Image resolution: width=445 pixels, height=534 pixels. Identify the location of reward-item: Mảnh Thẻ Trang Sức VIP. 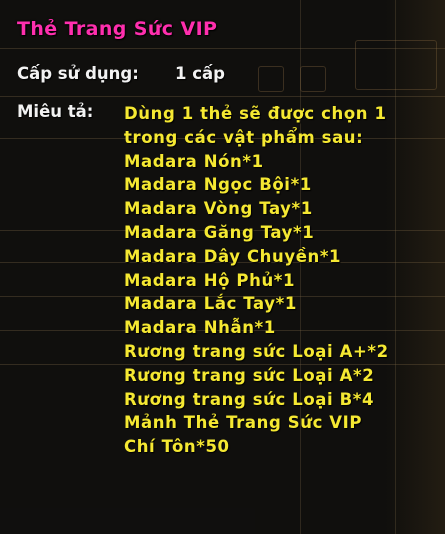
(243, 423).